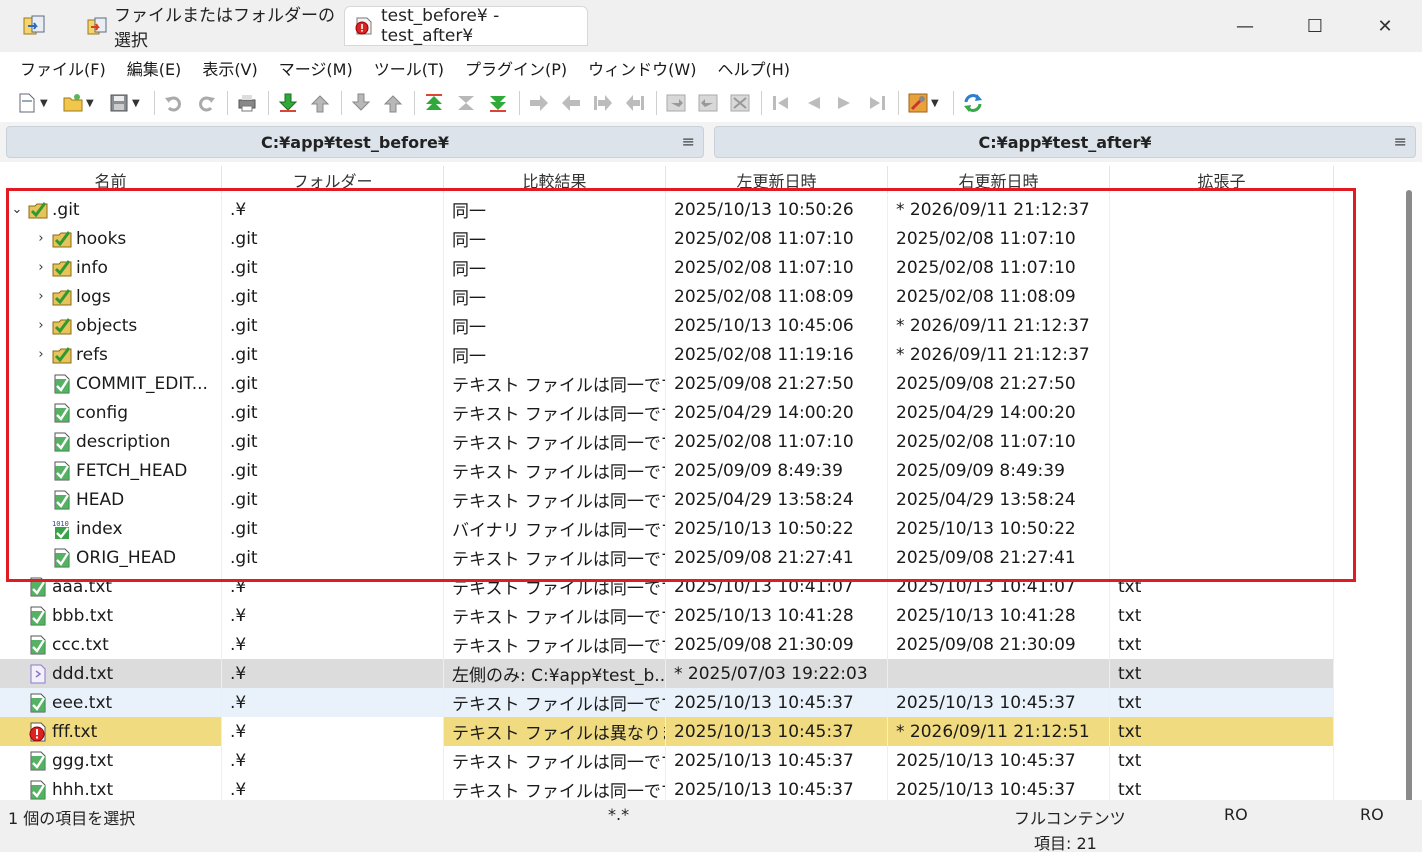  What do you see at coordinates (206, 103) in the screenshot?
I see `redo-icon` at bounding box center [206, 103].